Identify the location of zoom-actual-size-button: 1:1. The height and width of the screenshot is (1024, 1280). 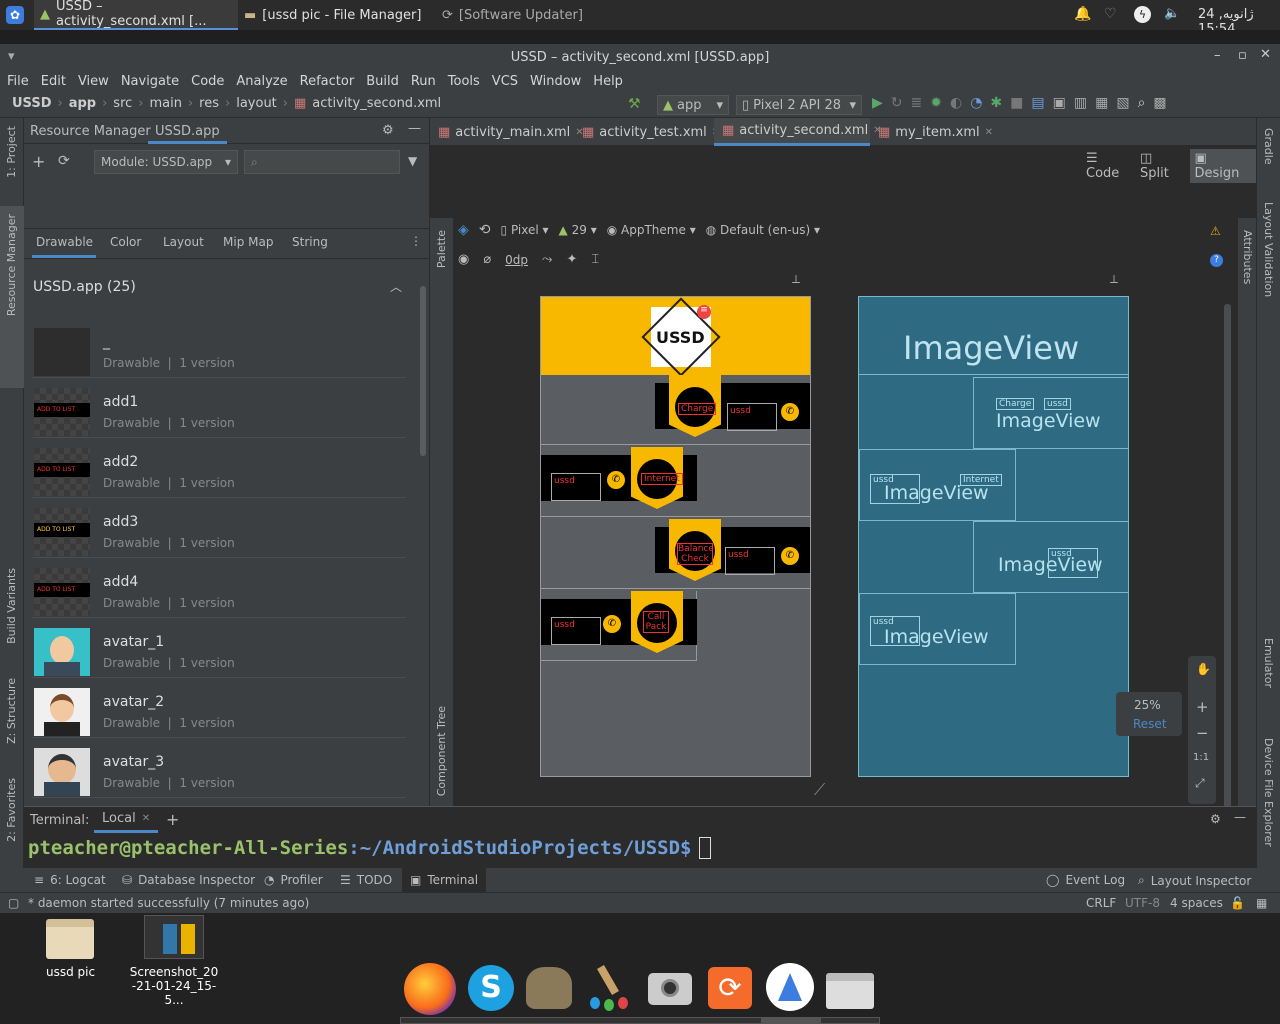
(1201, 757).